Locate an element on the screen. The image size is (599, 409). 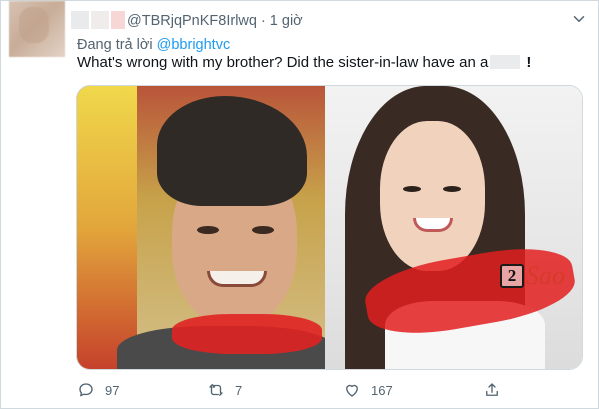
watermark-number: 2 is located at coordinates (512, 276).